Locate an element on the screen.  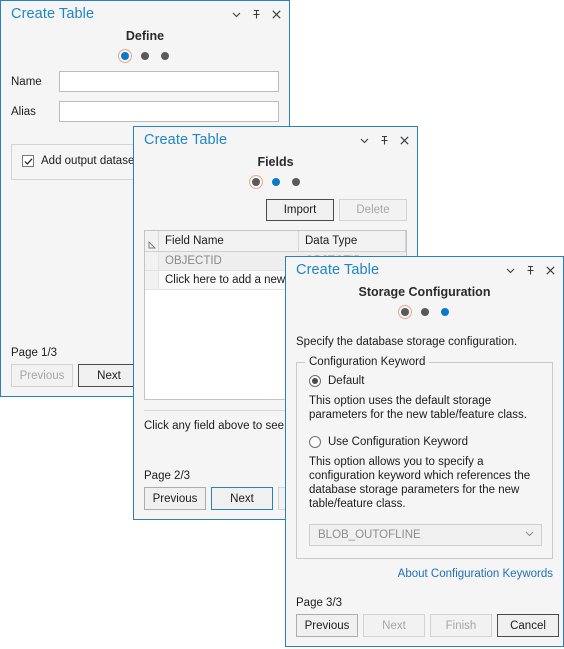
grid-header: Field Name Data Type is located at coordinates (275, 241).